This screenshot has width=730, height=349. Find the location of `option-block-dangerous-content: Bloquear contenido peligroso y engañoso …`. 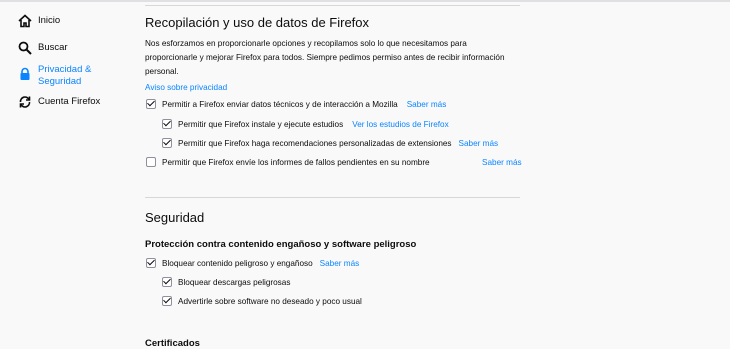

option-block-dangerous-content: Bloquear contenido peligroso y engañoso … is located at coordinates (252, 263).